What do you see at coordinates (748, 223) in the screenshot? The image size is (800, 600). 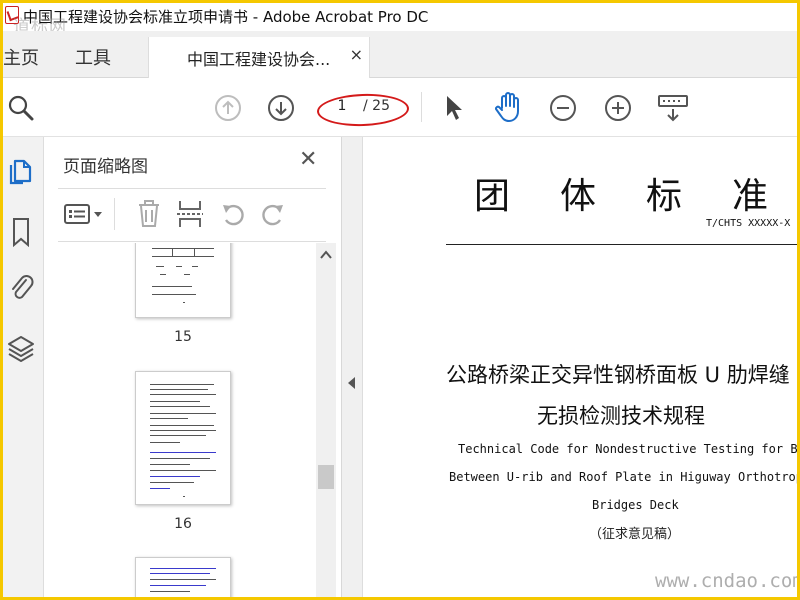 I see `standard-code: T/CHTS XXXXX-X` at bounding box center [748, 223].